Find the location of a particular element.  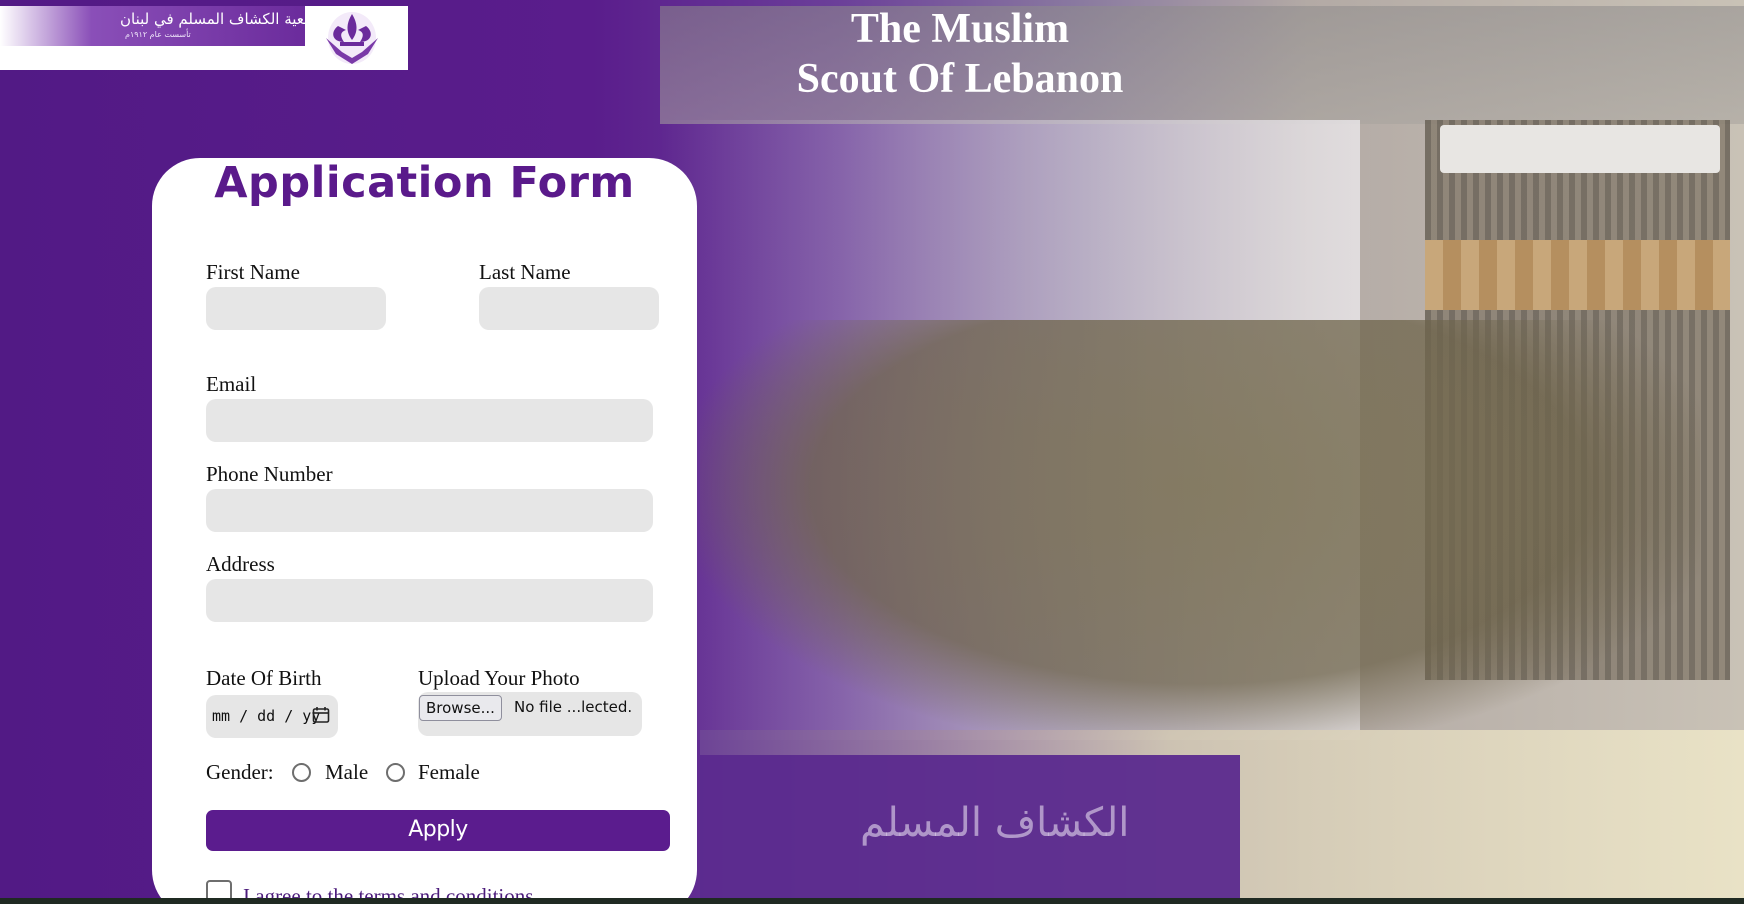

email-label: Email is located at coordinates (231, 384).